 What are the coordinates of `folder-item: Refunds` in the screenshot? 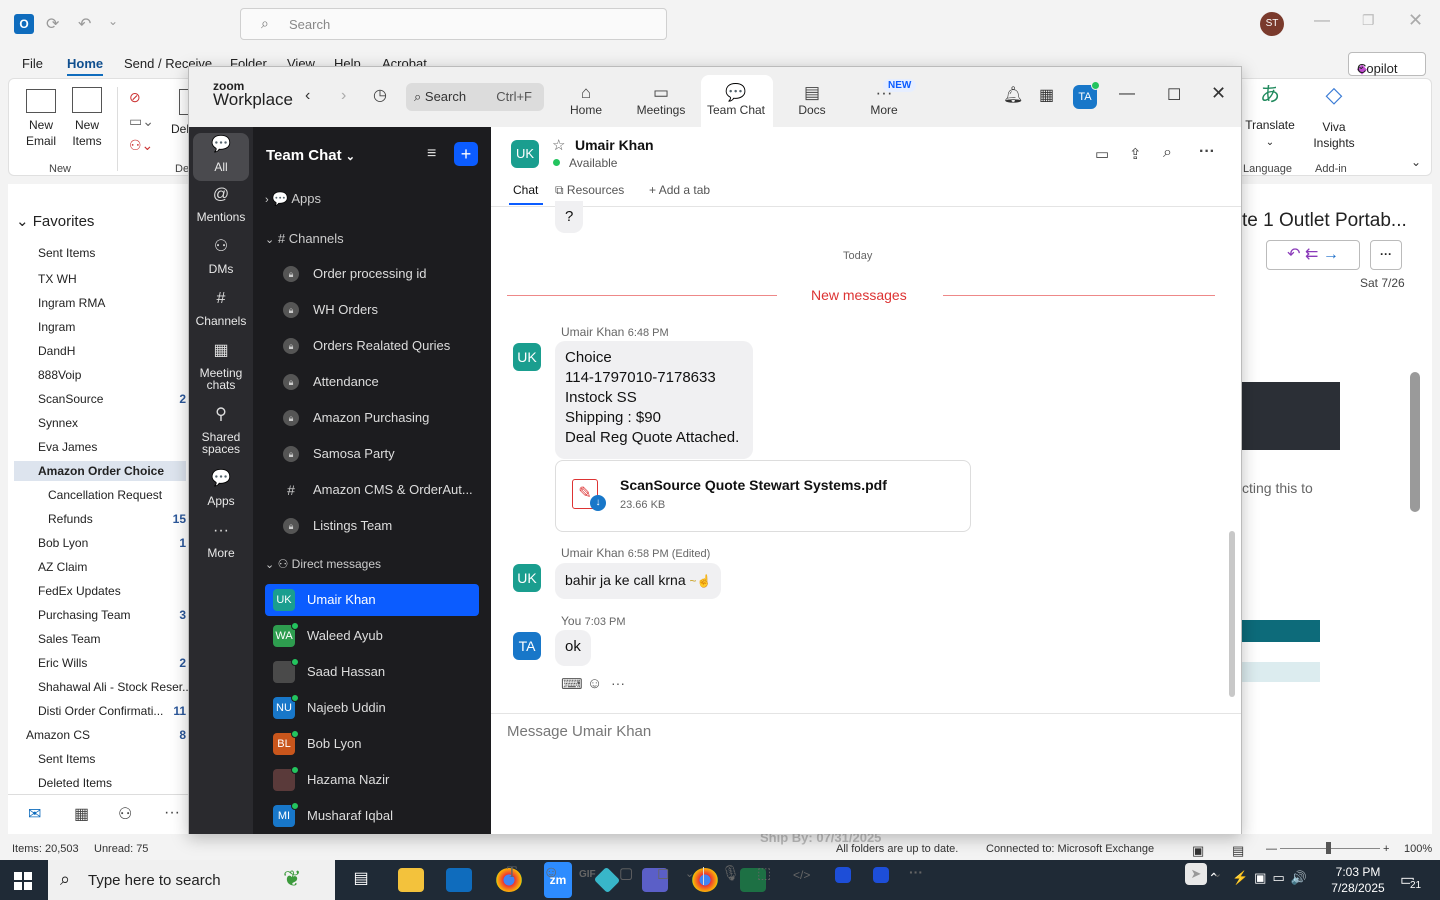 It's located at (70, 519).